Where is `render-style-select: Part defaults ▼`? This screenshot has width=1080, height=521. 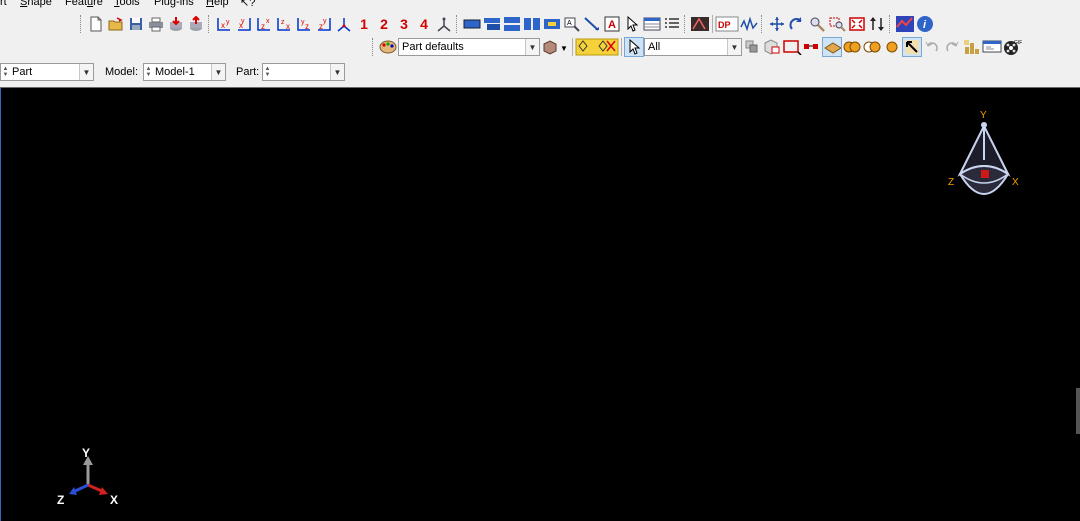
render-style-select: Part defaults ▼ is located at coordinates (469, 47).